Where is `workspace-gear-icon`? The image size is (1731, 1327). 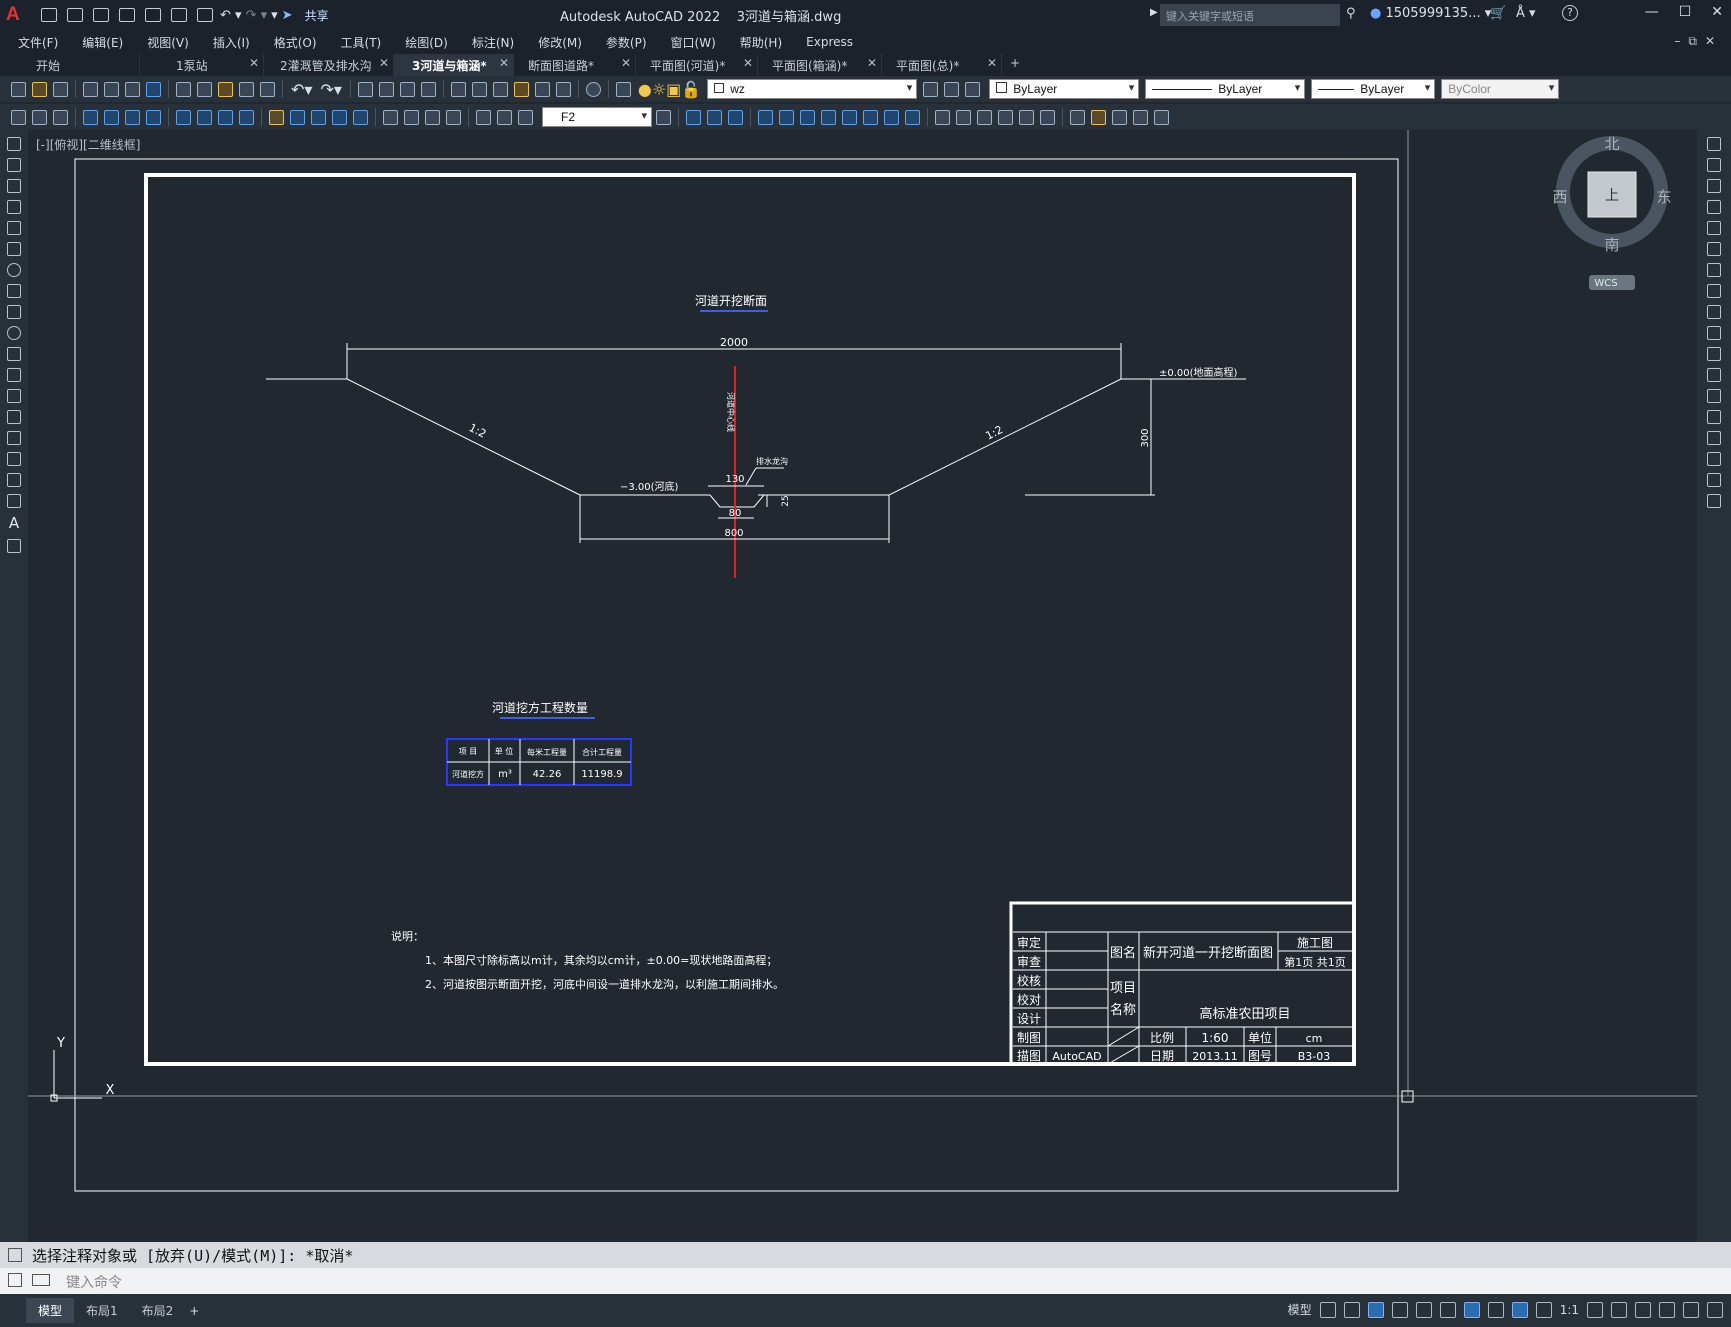 workspace-gear-icon is located at coordinates (1595, 1309).